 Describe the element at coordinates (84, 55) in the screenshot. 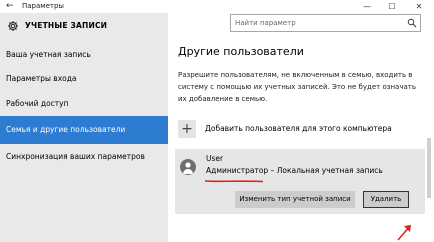

I see `sidebar-item-account: Ваша учетная запись` at that location.